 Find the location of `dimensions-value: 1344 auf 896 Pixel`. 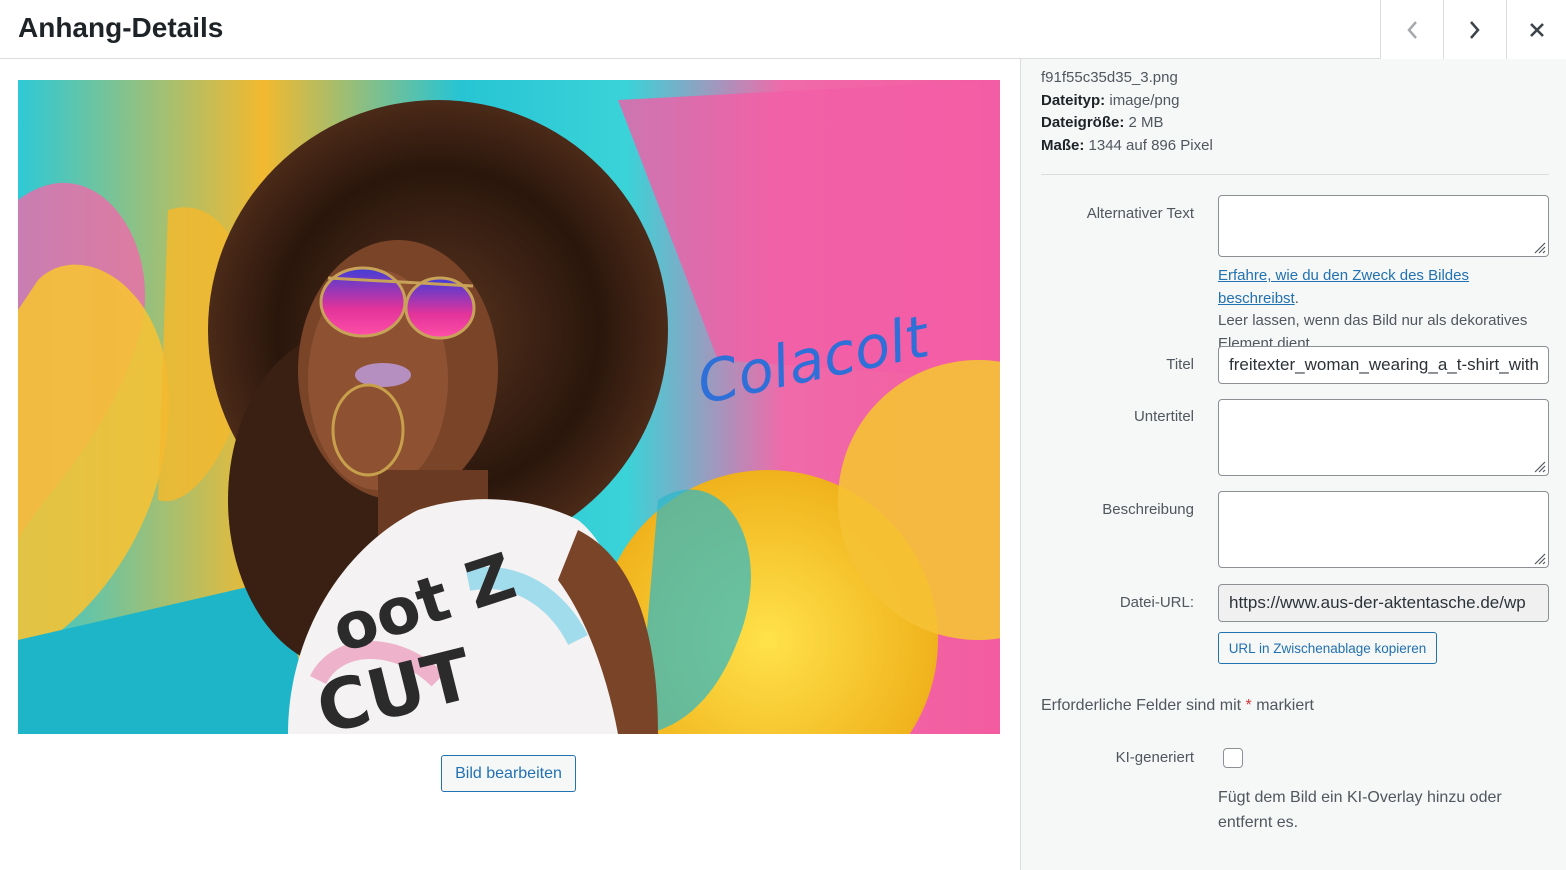

dimensions-value: 1344 auf 896 Pixel is located at coordinates (1150, 145).